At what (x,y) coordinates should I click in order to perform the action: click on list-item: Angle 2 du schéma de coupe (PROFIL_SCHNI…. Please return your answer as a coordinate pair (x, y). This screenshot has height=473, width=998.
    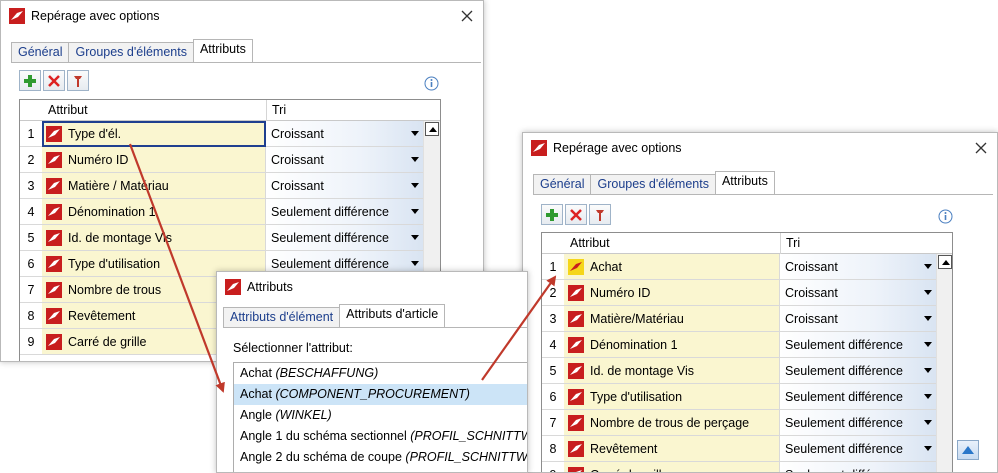
    Looking at the image, I should click on (380, 457).